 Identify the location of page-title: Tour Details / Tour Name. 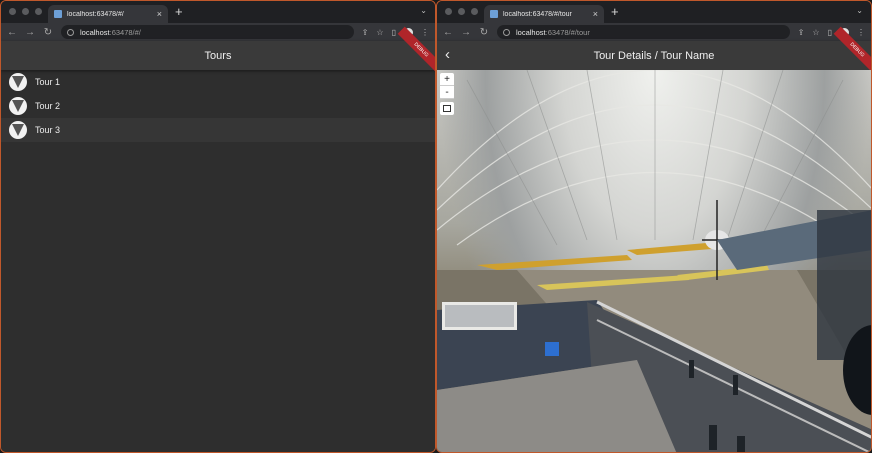
(654, 55).